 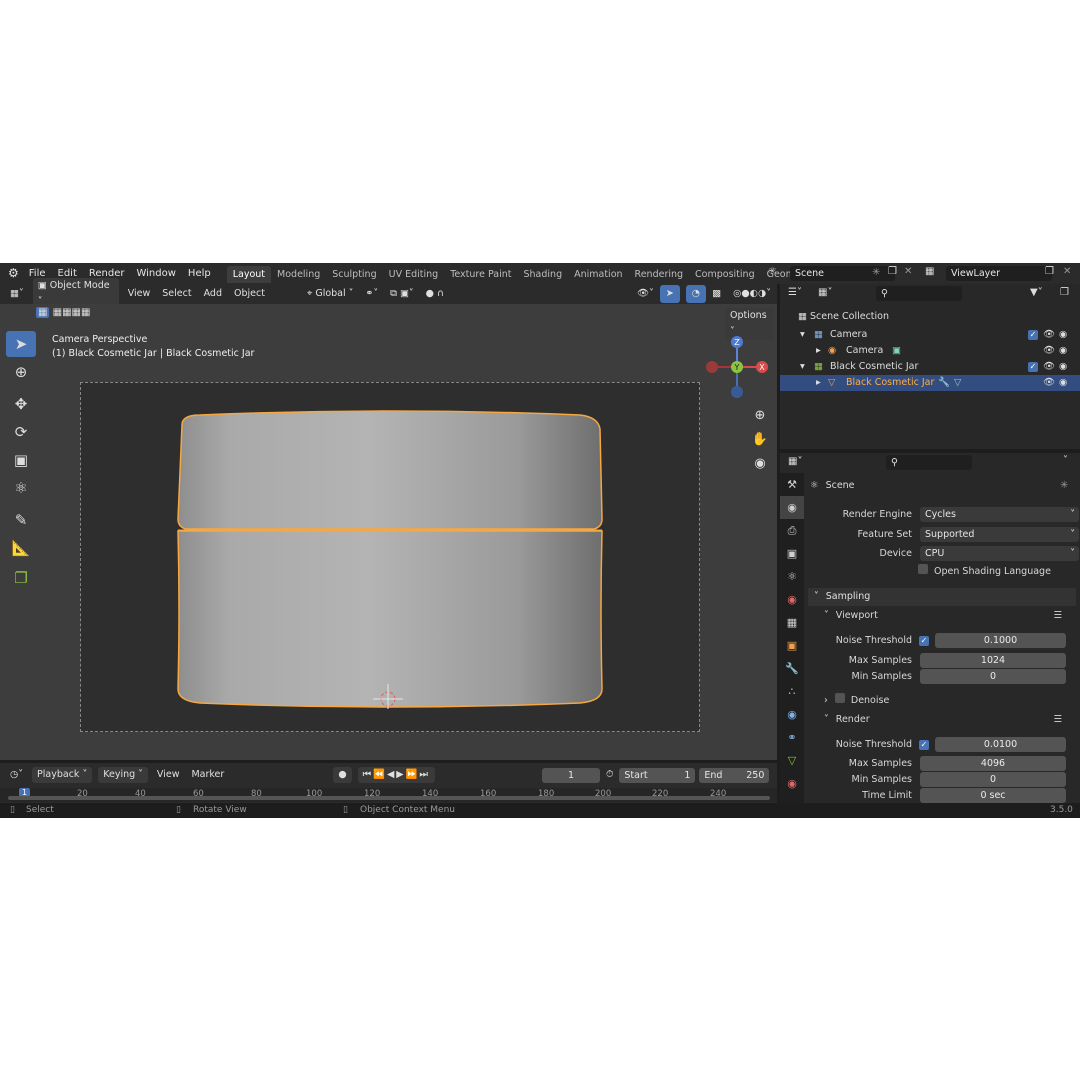 What do you see at coordinates (839, 698) in the screenshot?
I see `denoise-checkbox` at bounding box center [839, 698].